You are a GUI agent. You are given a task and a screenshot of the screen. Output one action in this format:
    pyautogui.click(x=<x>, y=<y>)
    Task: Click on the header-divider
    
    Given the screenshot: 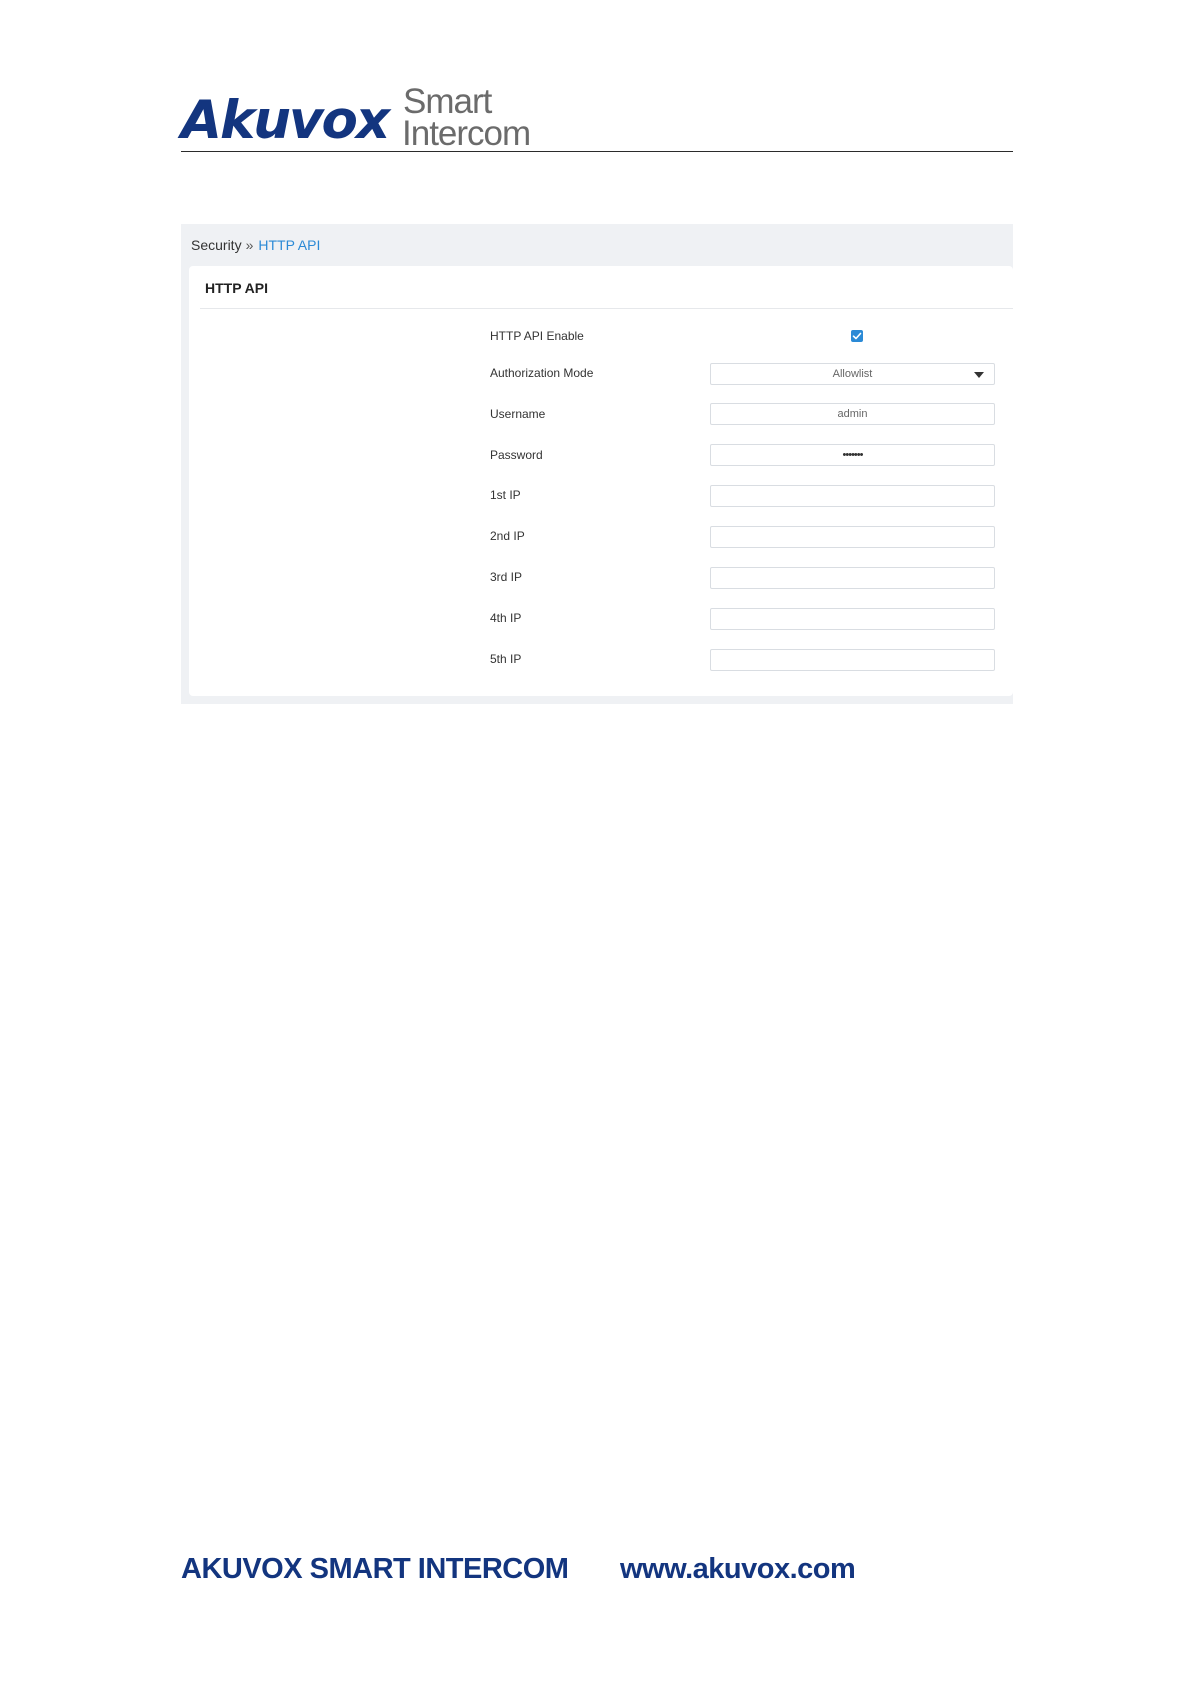 What is the action you would take?
    pyautogui.click(x=597, y=151)
    